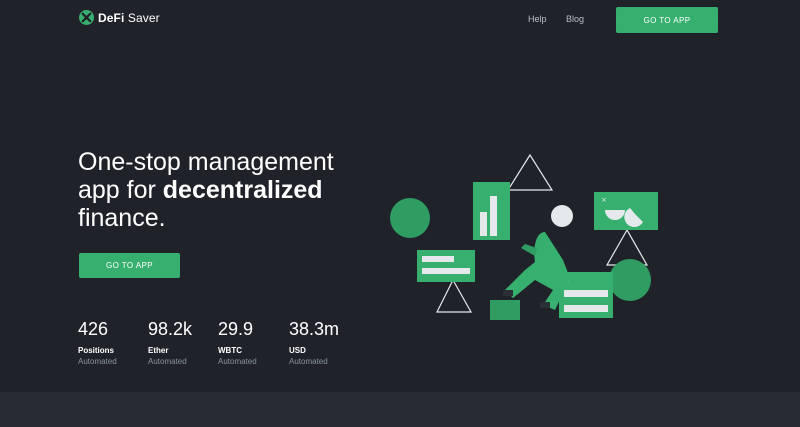  What do you see at coordinates (129, 17) in the screenshot?
I see `logo-text: DeFi Saver` at bounding box center [129, 17].